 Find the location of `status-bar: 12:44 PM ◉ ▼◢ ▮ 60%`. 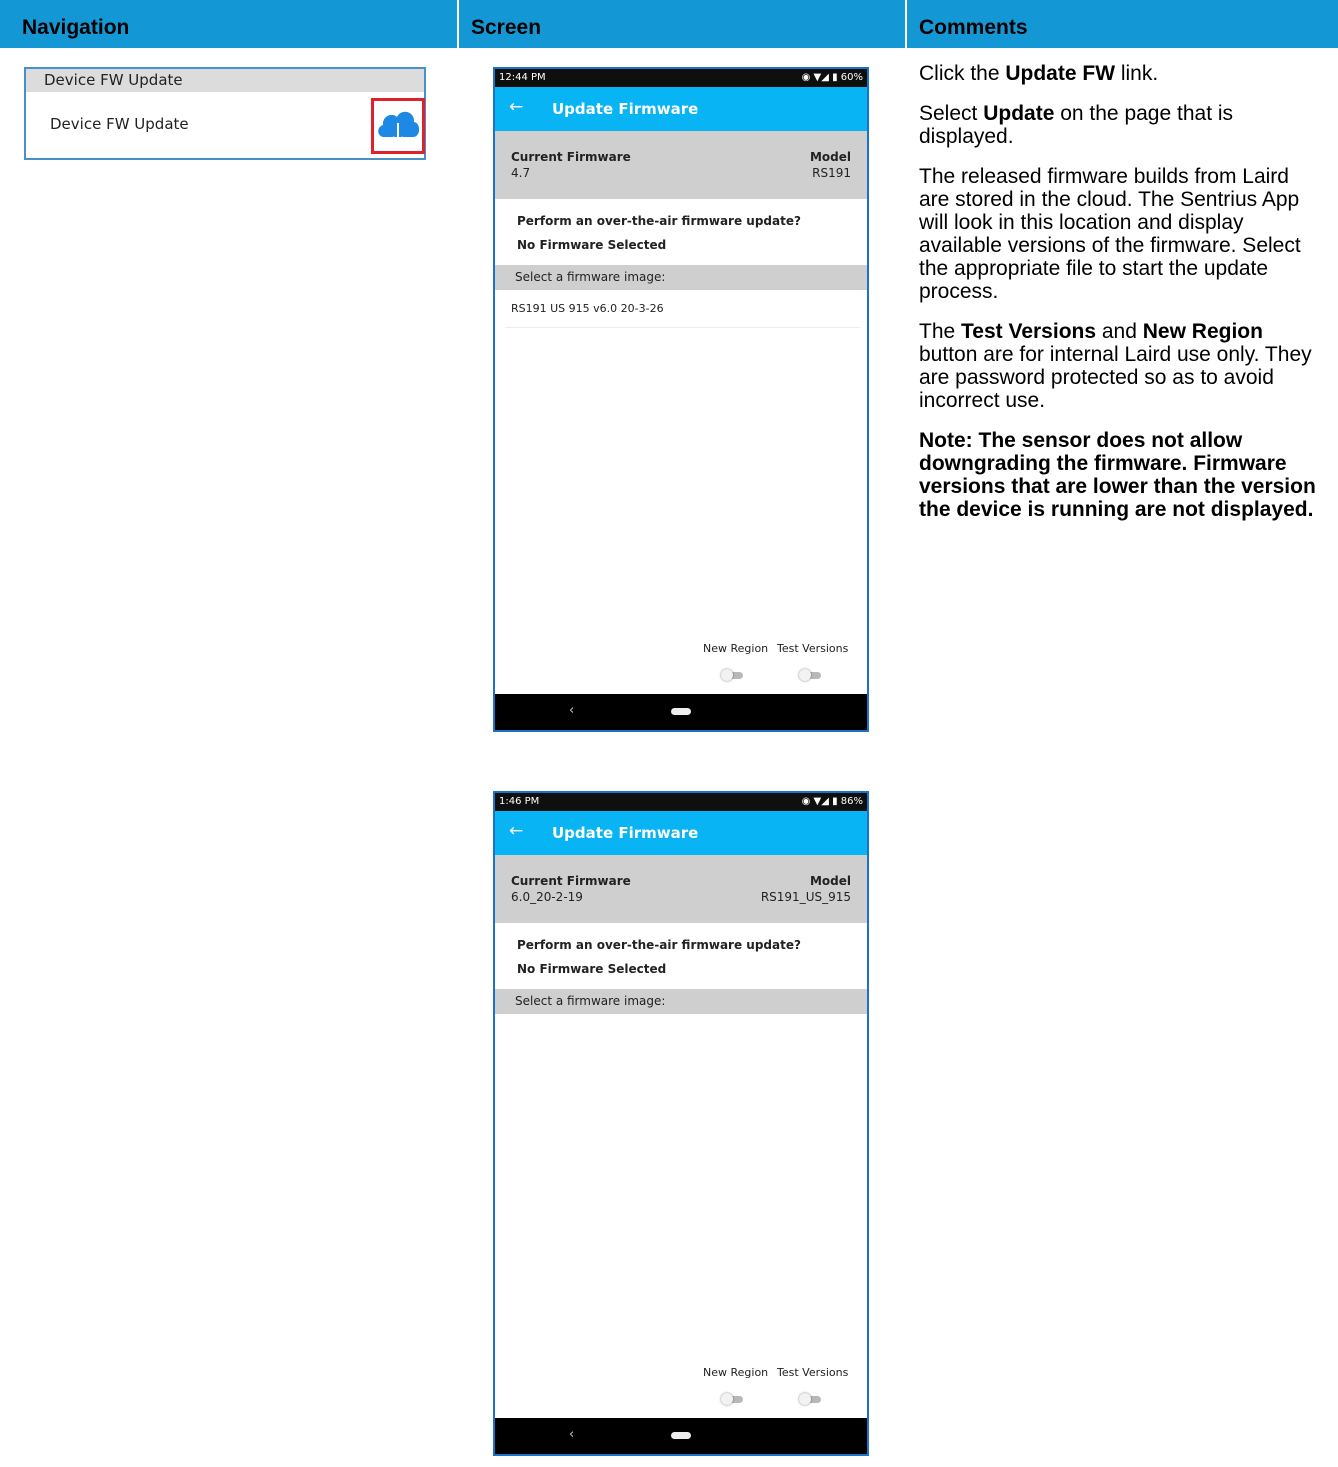

status-bar: 12:44 PM ◉ ▼◢ ▮ 60% is located at coordinates (681, 78).